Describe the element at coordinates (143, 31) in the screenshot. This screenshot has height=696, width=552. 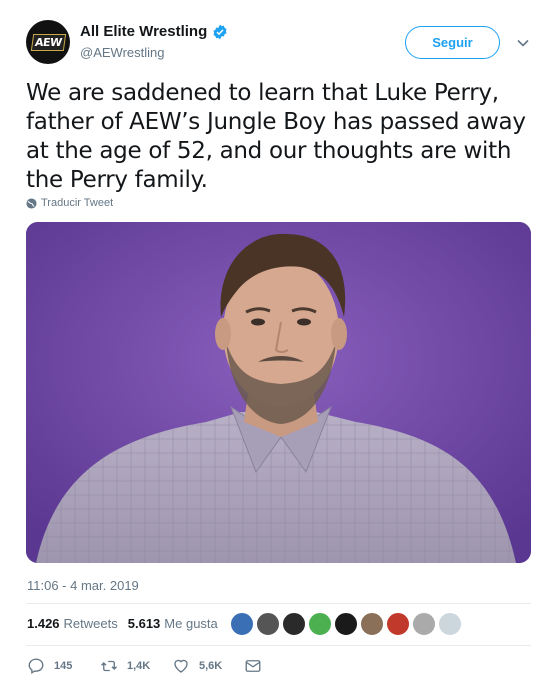
I see `display-name: All Elite Wrestling` at that location.